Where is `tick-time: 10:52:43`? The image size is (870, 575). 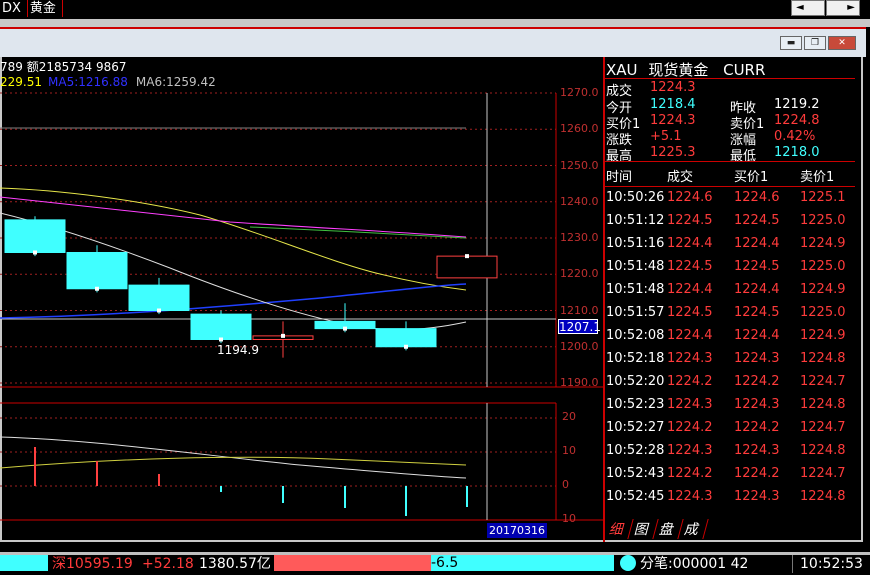 tick-time: 10:52:43 is located at coordinates (635, 473).